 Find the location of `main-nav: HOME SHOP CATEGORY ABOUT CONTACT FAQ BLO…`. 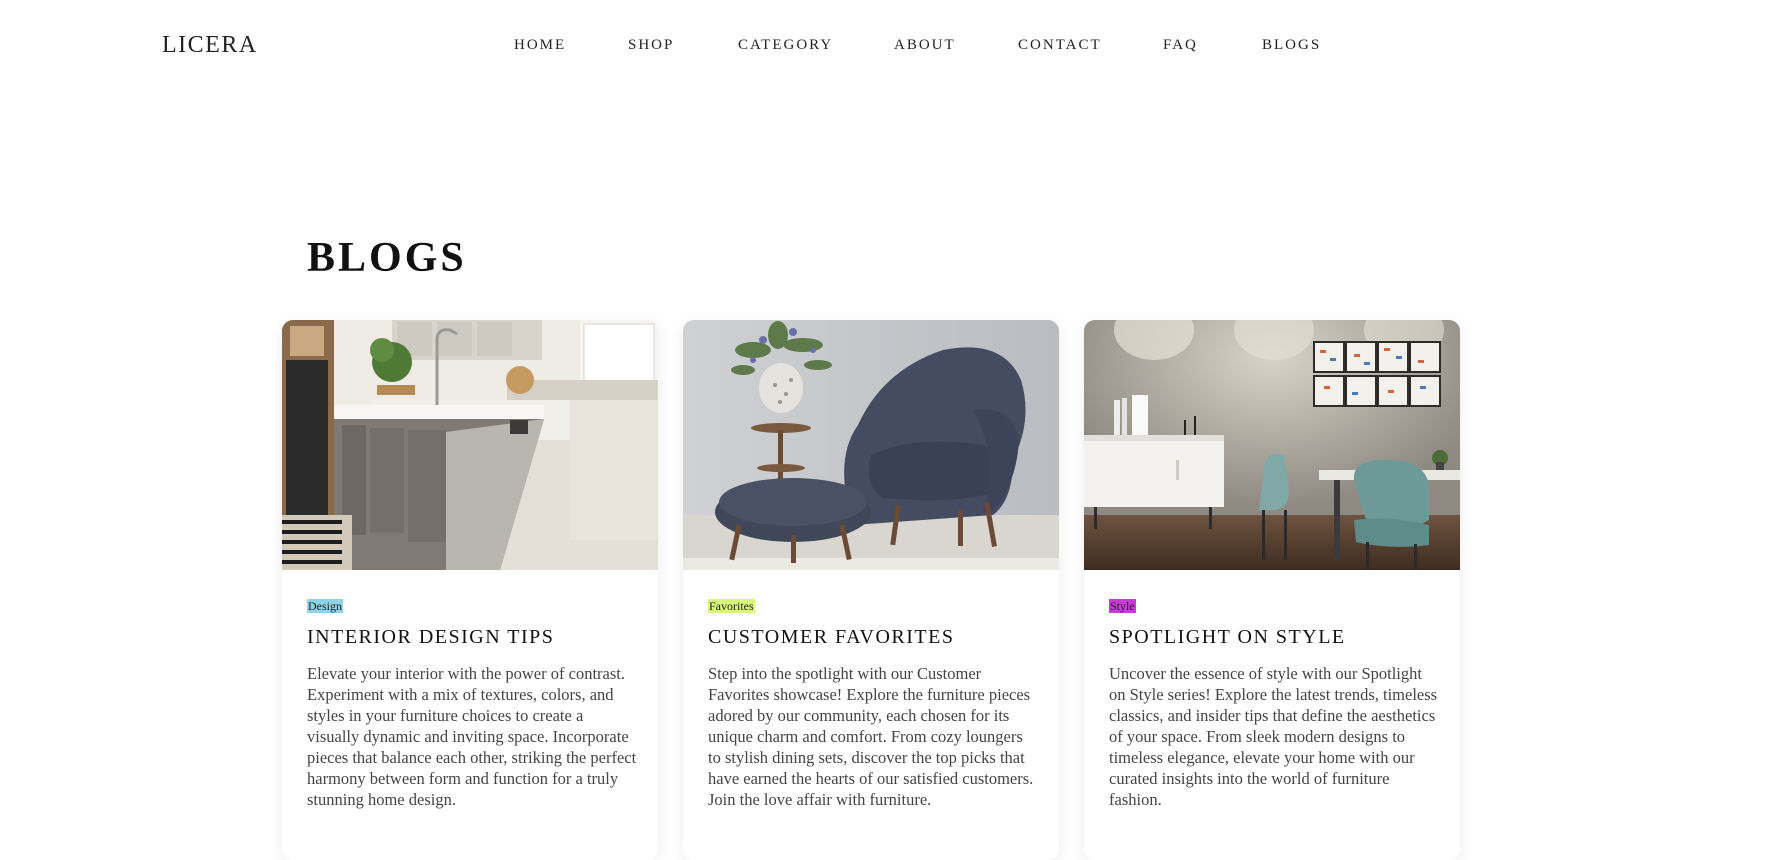

main-nav: HOME SHOP CATEGORY ABOUT CONTACT FAQ BLO… is located at coordinates (883, 47).